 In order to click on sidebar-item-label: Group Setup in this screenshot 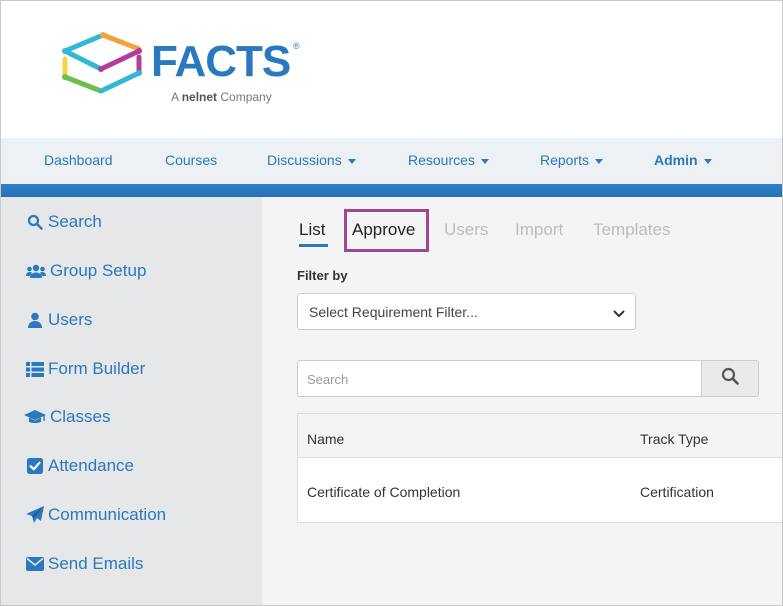, I will do `click(98, 270)`.